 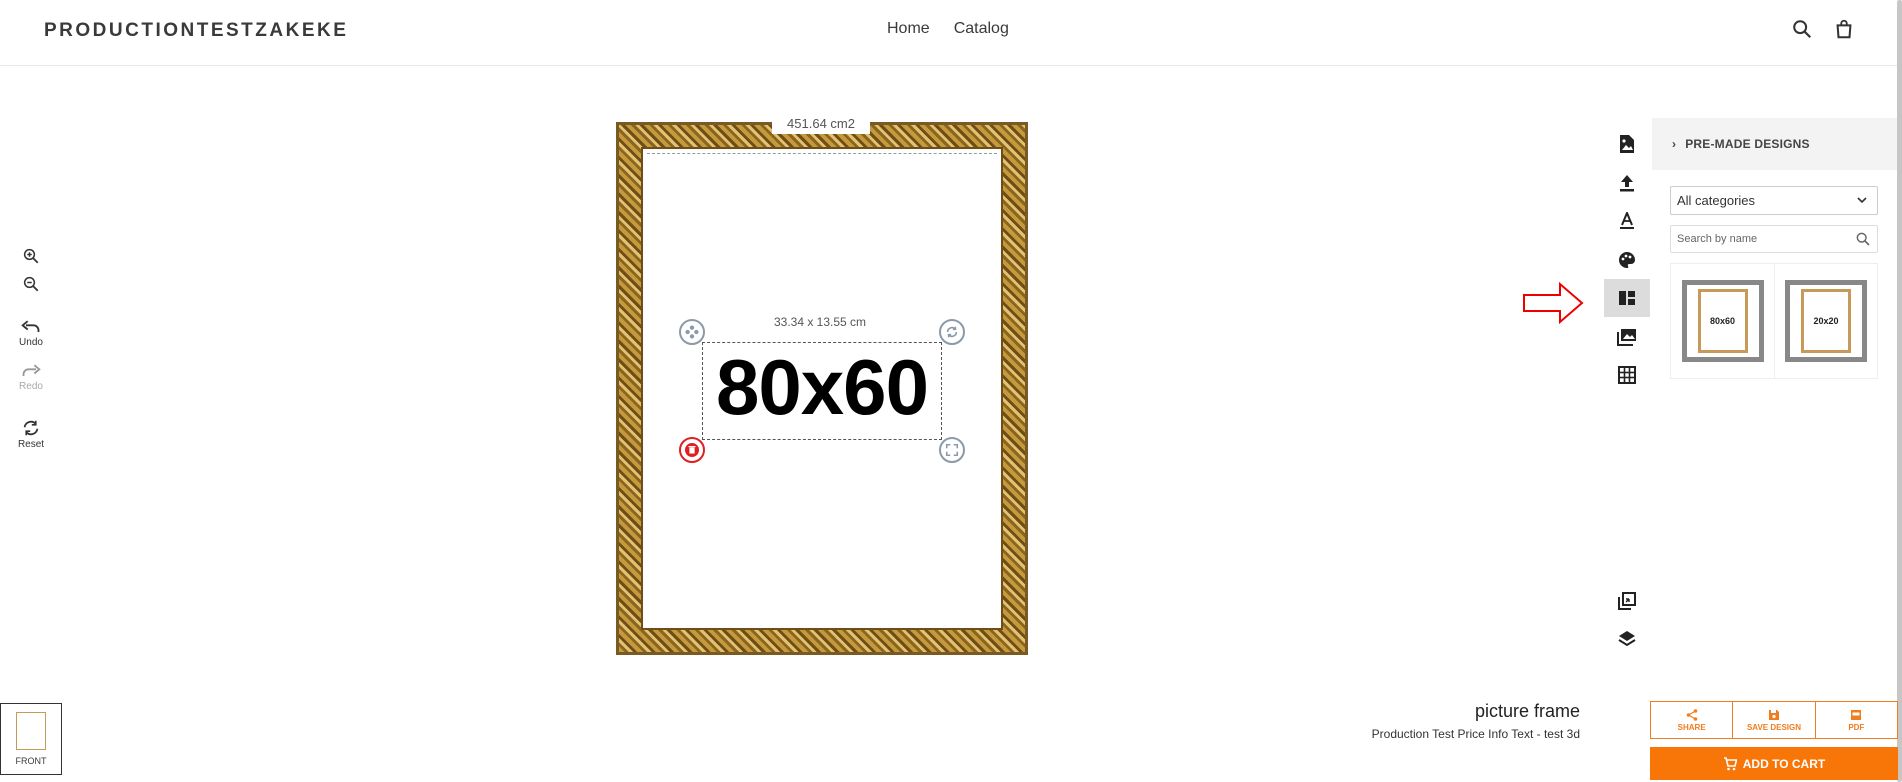 What do you see at coordinates (31, 370) in the screenshot?
I see `redo-icon` at bounding box center [31, 370].